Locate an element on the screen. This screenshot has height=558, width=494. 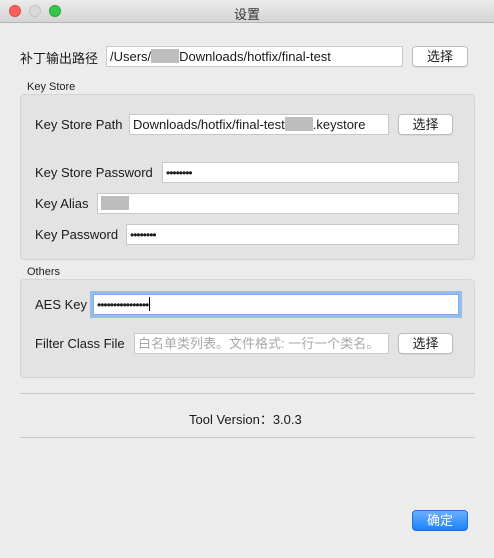
ok-button: 确定 is located at coordinates (440, 520).